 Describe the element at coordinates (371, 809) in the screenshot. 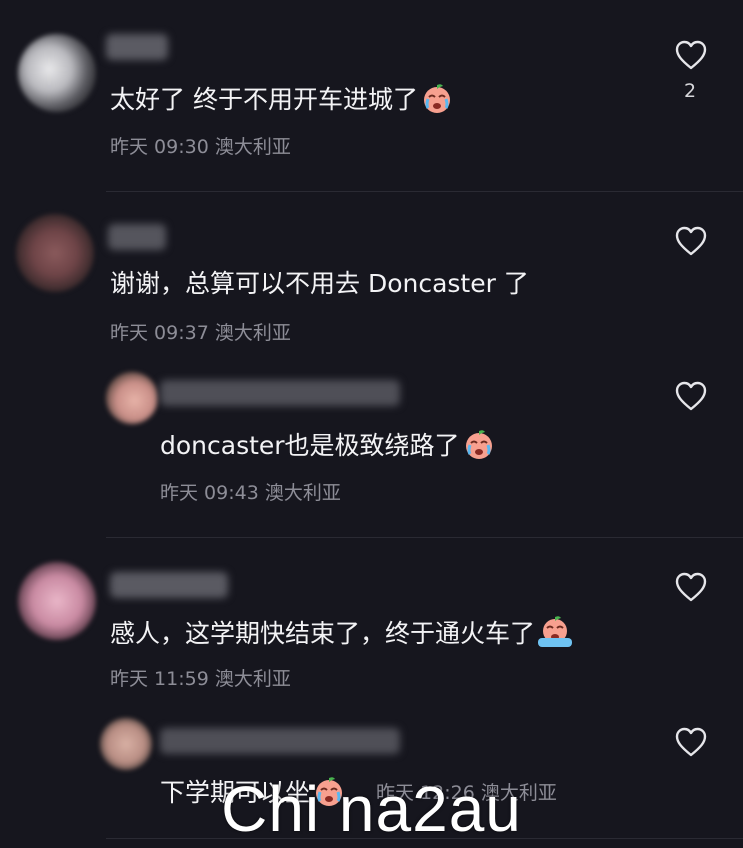

I see `watermark: Chi na2au` at that location.